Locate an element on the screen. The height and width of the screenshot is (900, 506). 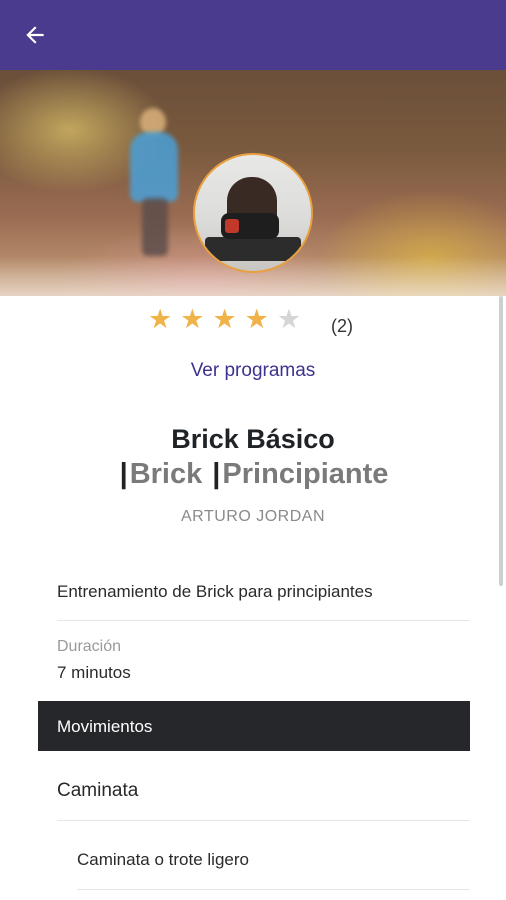
rating-count: (2) is located at coordinates (342, 326).